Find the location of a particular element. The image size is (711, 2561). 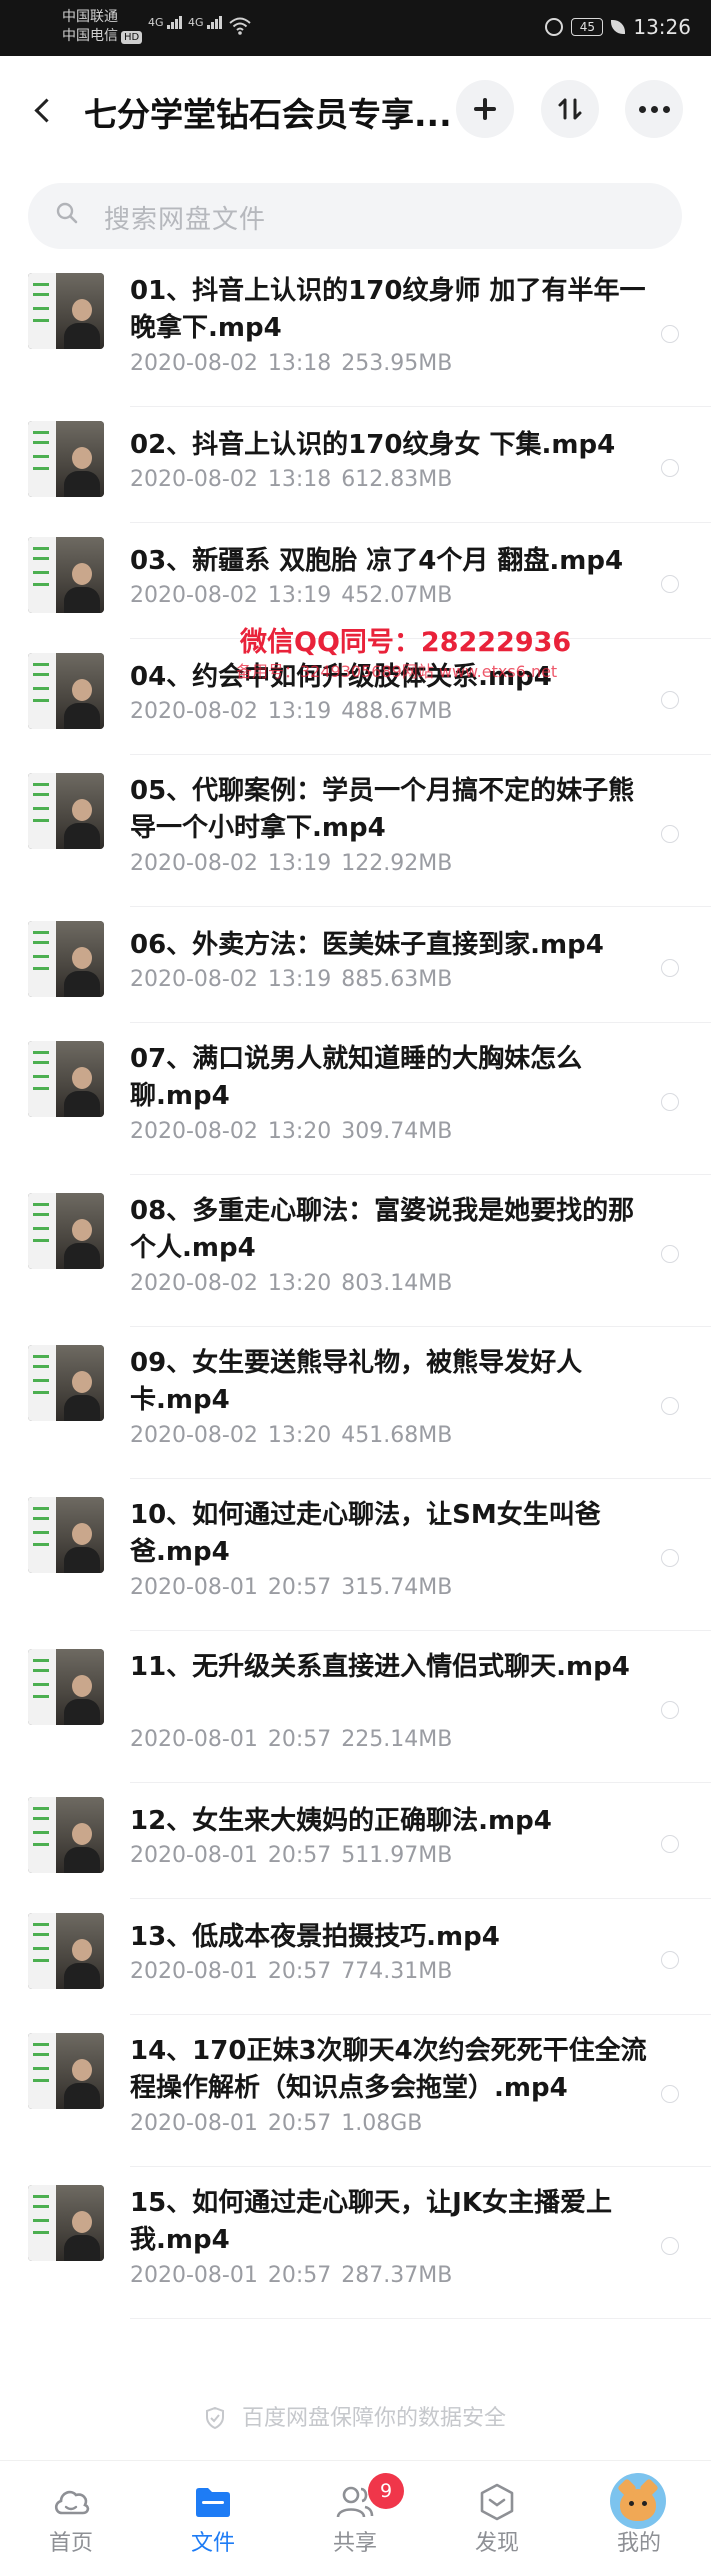

file-time: 13:18 is located at coordinates (299, 363).